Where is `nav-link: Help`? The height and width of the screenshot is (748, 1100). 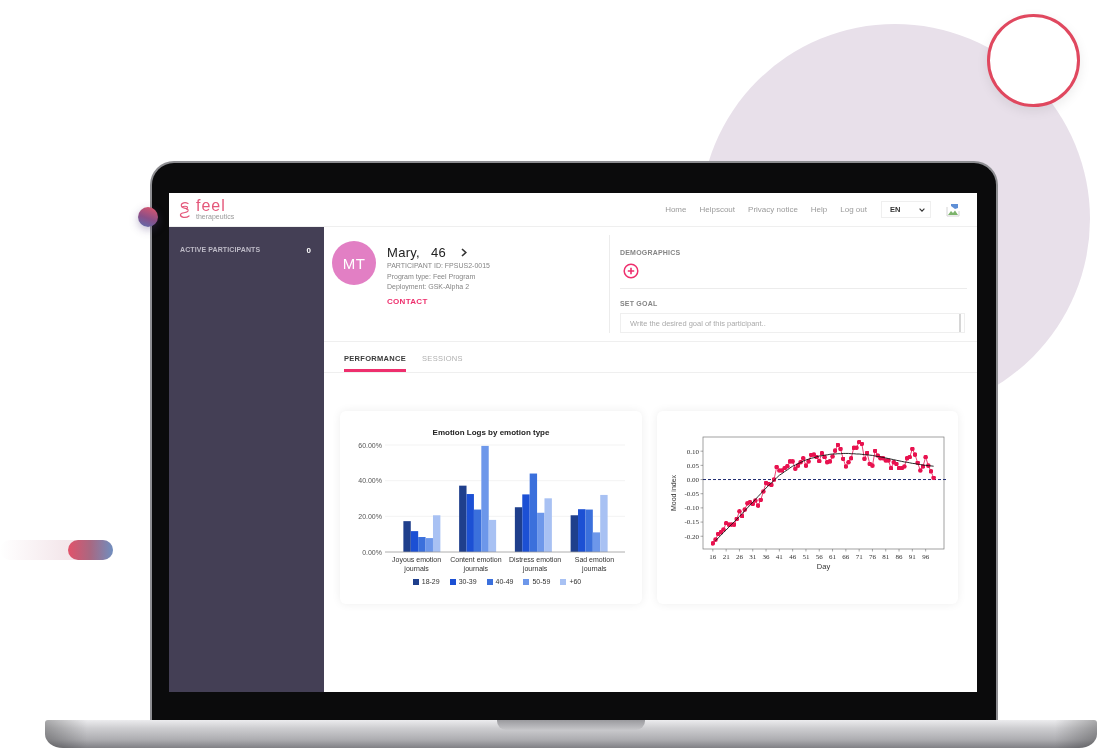
nav-link: Help is located at coordinates (819, 209).